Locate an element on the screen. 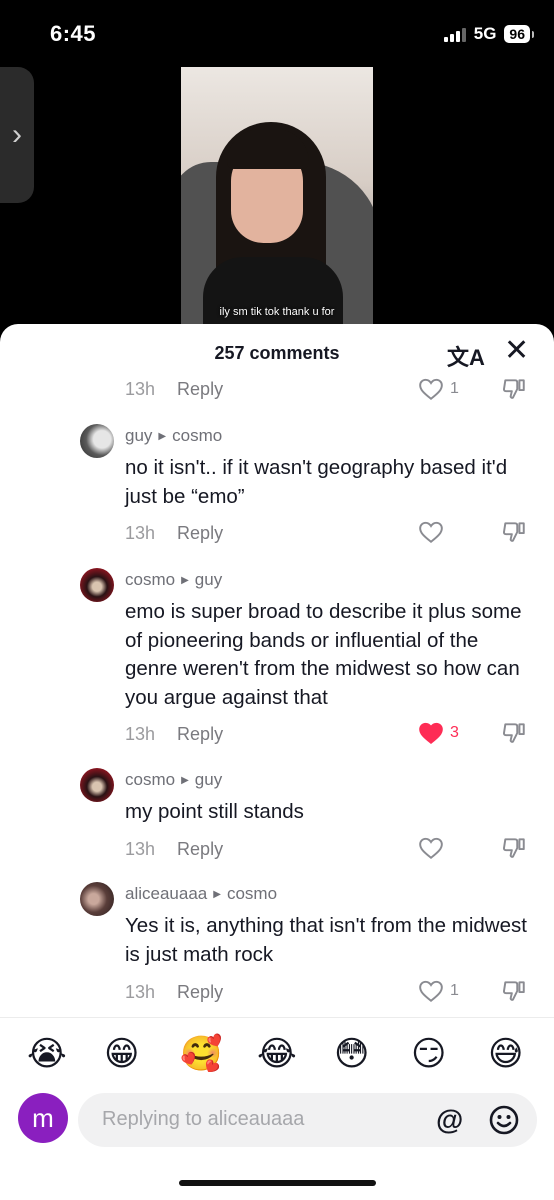  emoji-button: 😅 is located at coordinates (505, 1054).